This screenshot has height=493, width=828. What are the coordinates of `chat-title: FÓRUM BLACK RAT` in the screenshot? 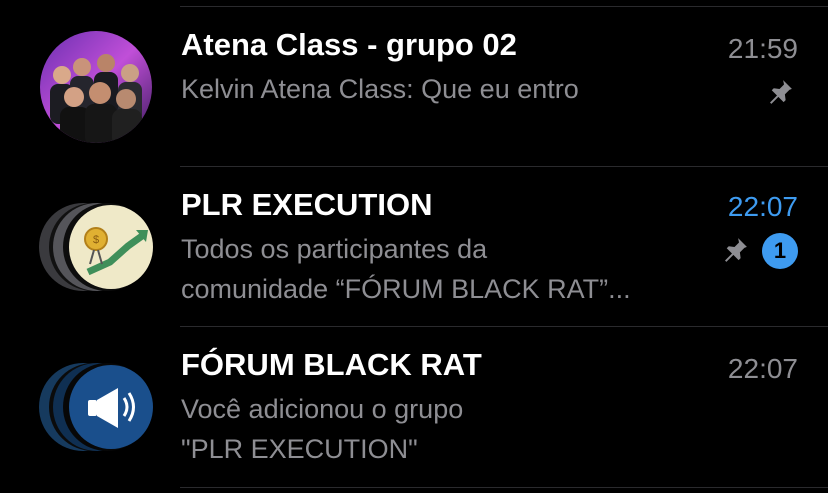 It's located at (331, 364).